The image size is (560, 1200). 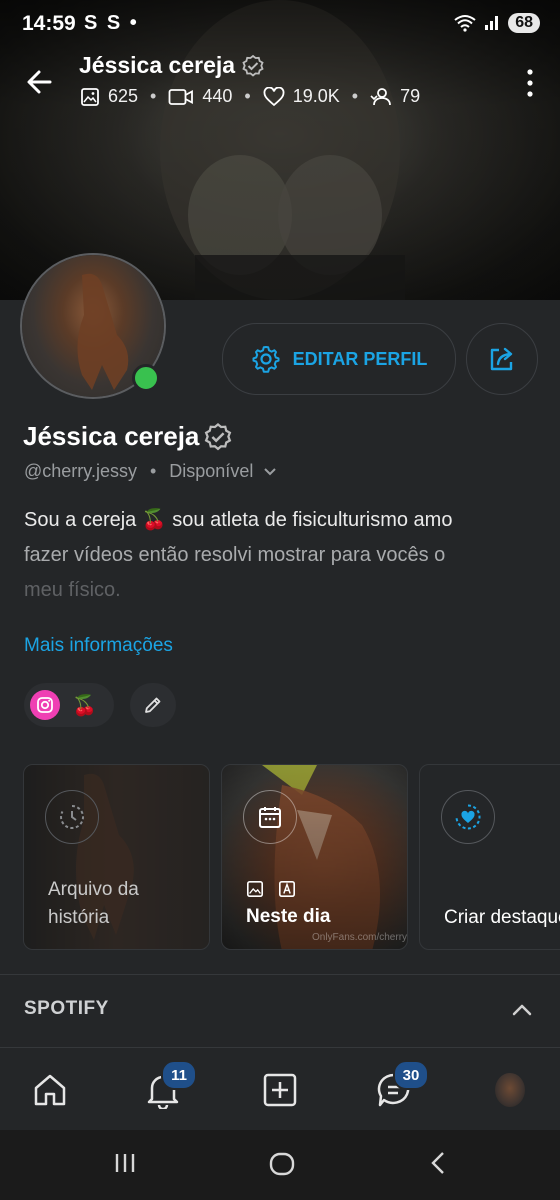 What do you see at coordinates (411, 1075) in the screenshot?
I see `messages-badge: 30` at bounding box center [411, 1075].